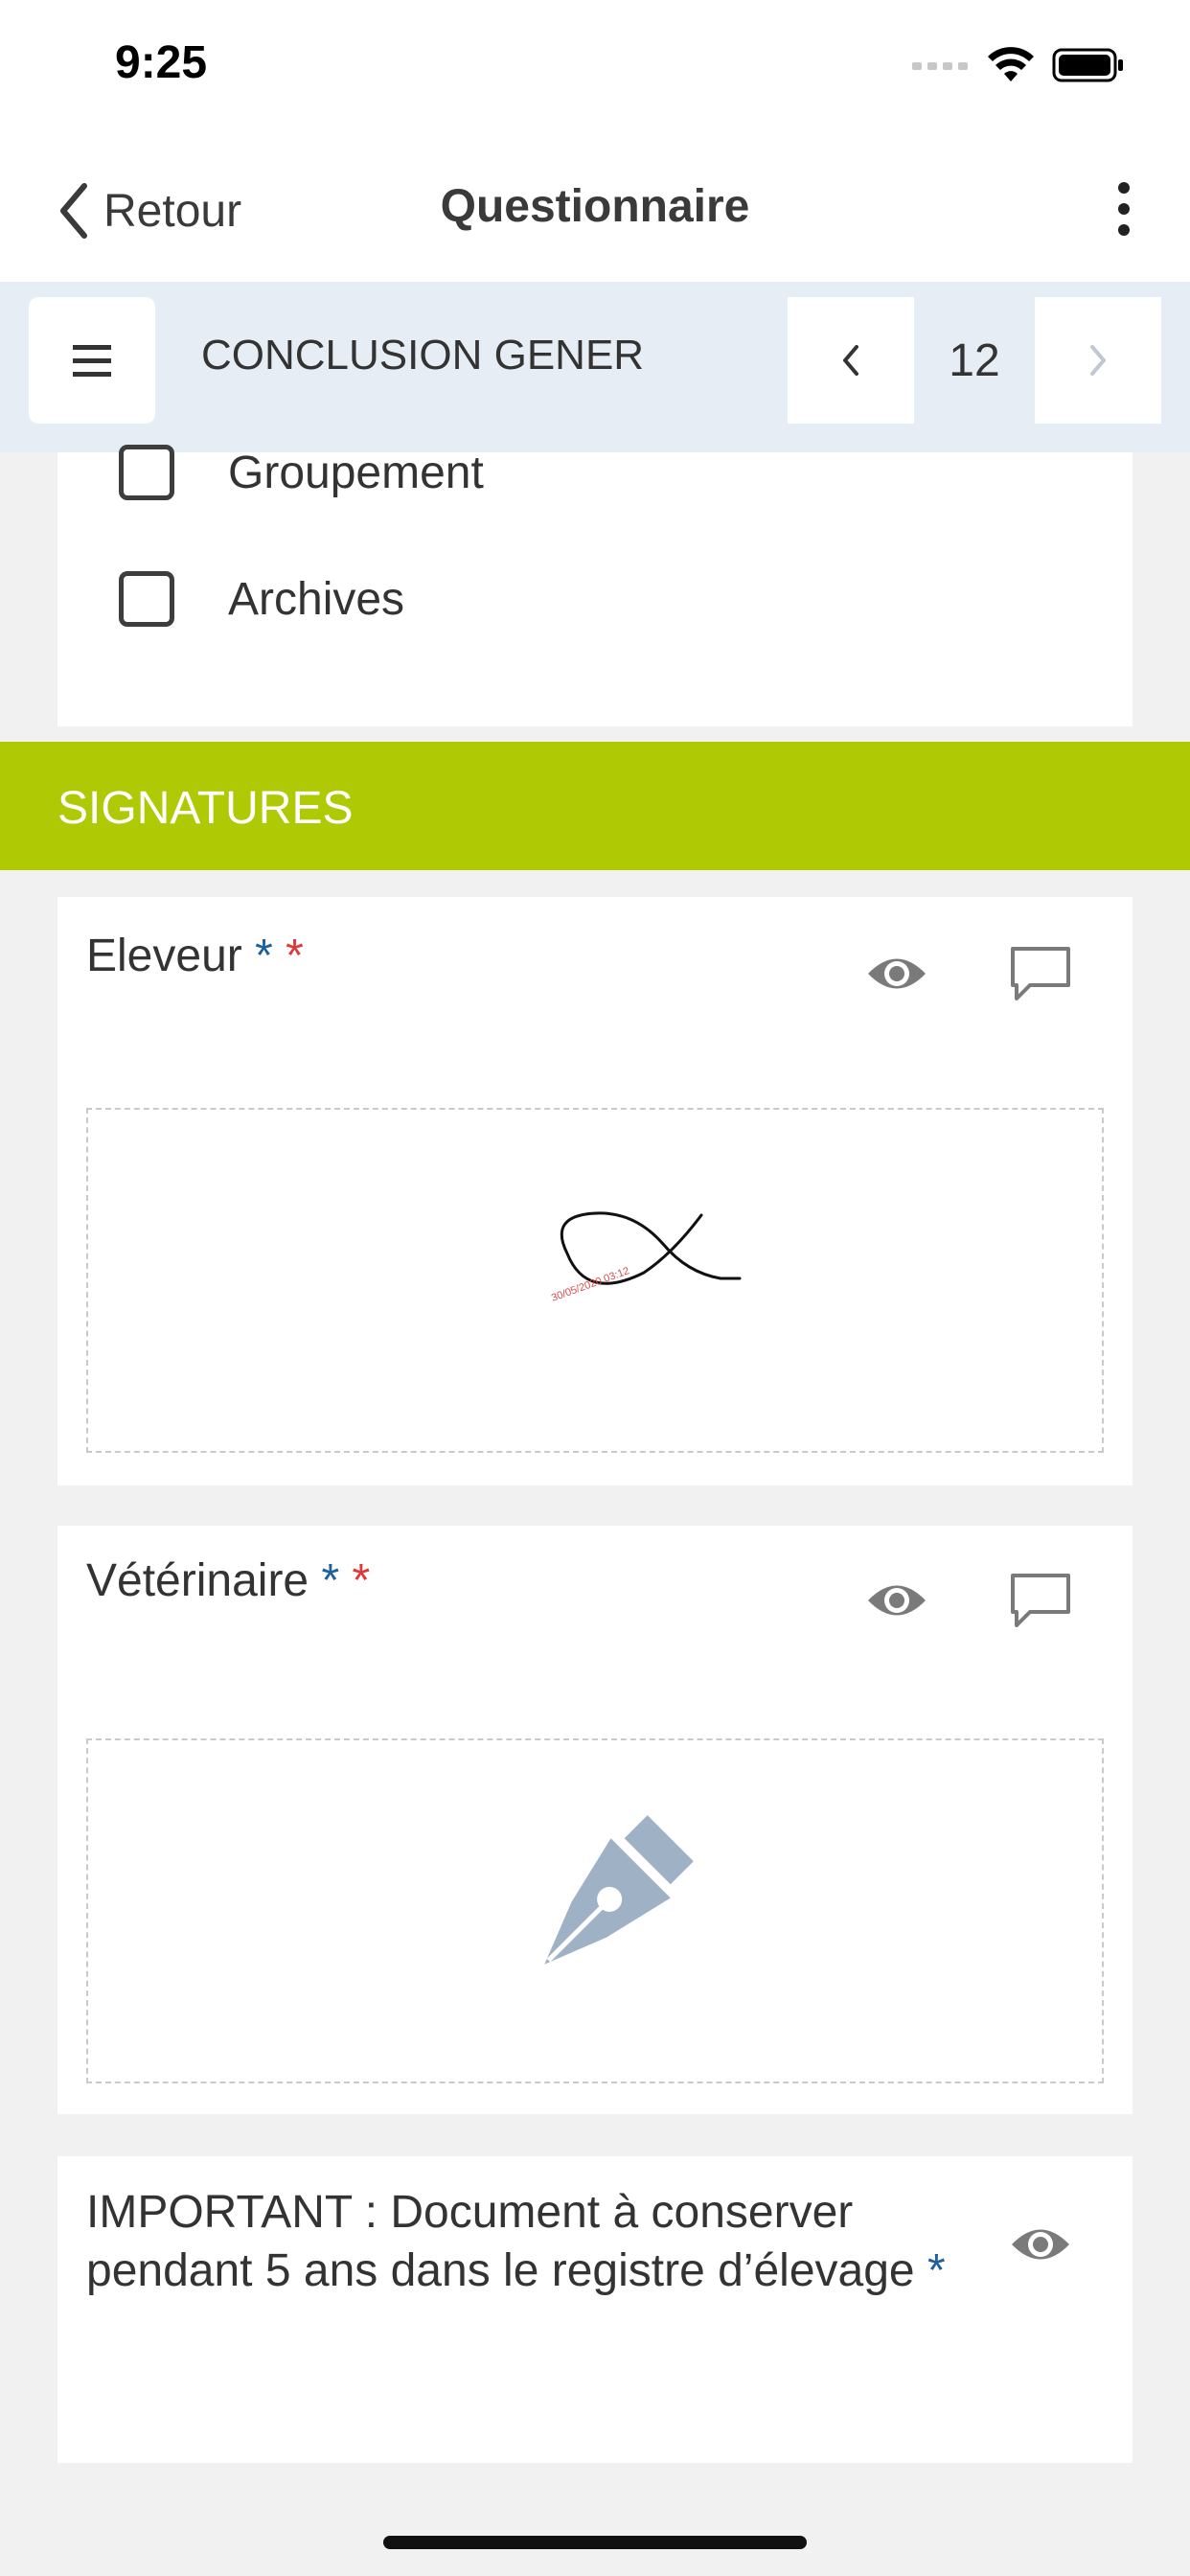 This screenshot has height=2576, width=1190. What do you see at coordinates (423, 355) in the screenshot?
I see `section-title: CONCLUSION GENER` at bounding box center [423, 355].